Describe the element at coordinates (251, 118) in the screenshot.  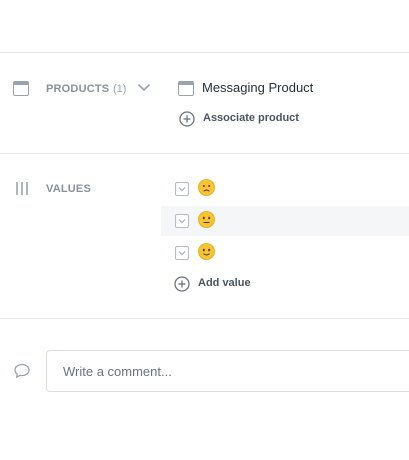
I see `associate-product-label: Associate product` at that location.